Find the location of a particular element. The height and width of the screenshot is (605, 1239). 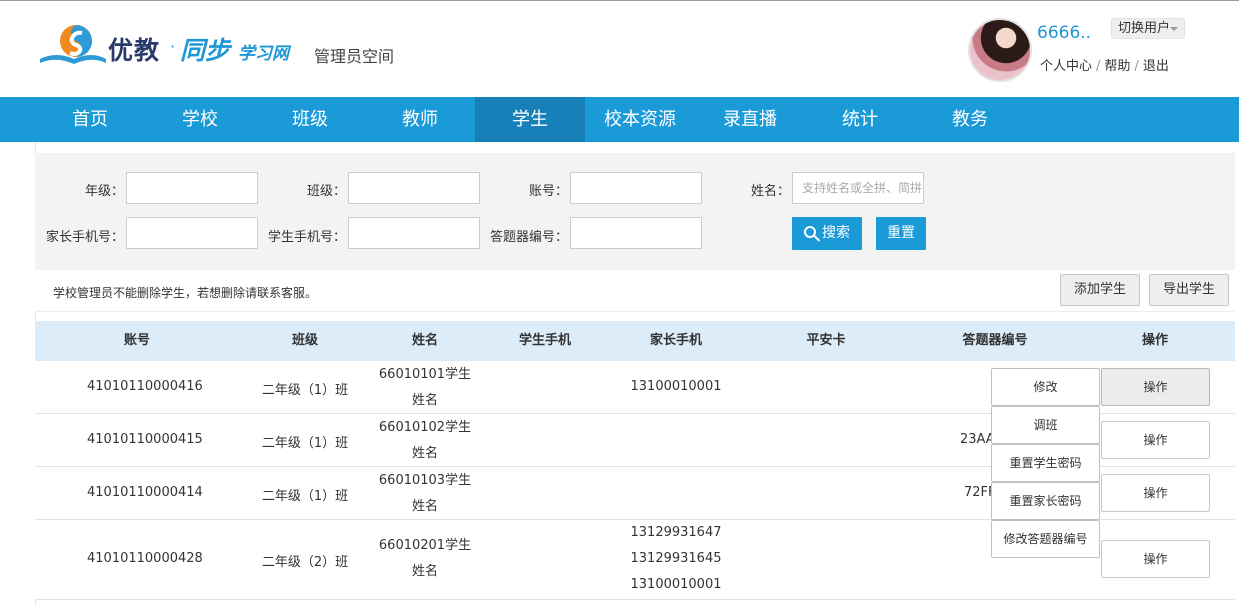

brand-site: 学习网 is located at coordinates (263, 54).